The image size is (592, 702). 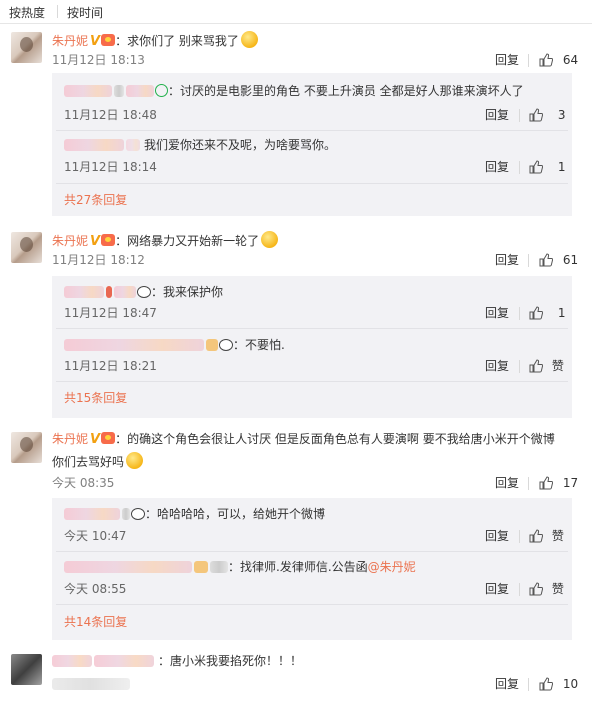 What do you see at coordinates (95, 621) in the screenshot?
I see `more-replies-link: 共14条回复` at bounding box center [95, 621].